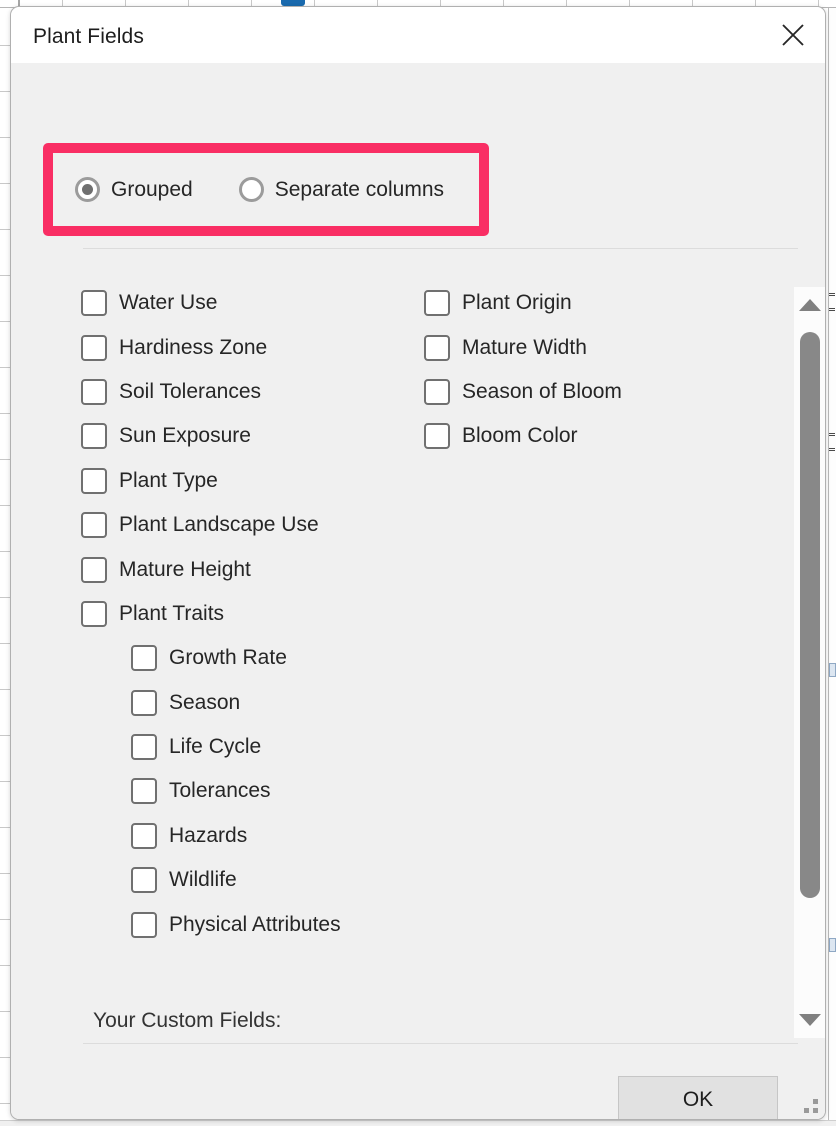 The width and height of the screenshot is (836, 1126). I want to click on field-item-label: Plant Traits, so click(172, 613).